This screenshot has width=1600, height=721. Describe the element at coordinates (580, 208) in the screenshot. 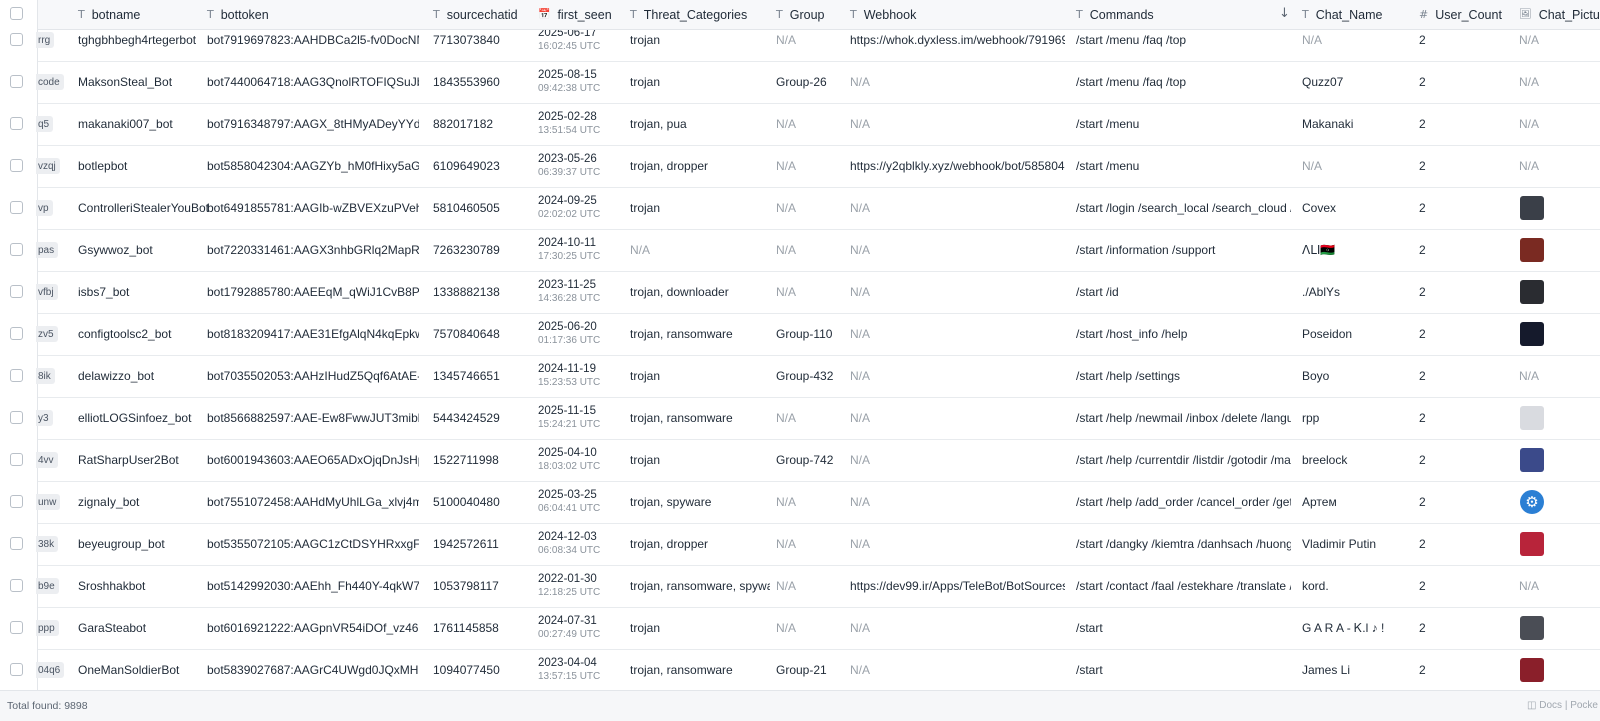

I see `cell-first_seen: 2024-09-25 02:02:02 UTC` at that location.